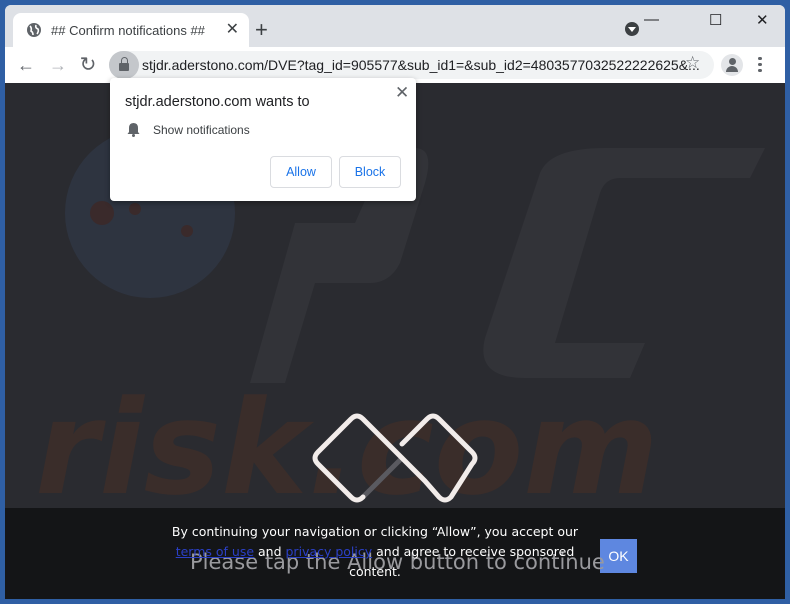 The height and width of the screenshot is (604, 790). What do you see at coordinates (270, 551) in the screenshot?
I see `consent-and: and` at bounding box center [270, 551].